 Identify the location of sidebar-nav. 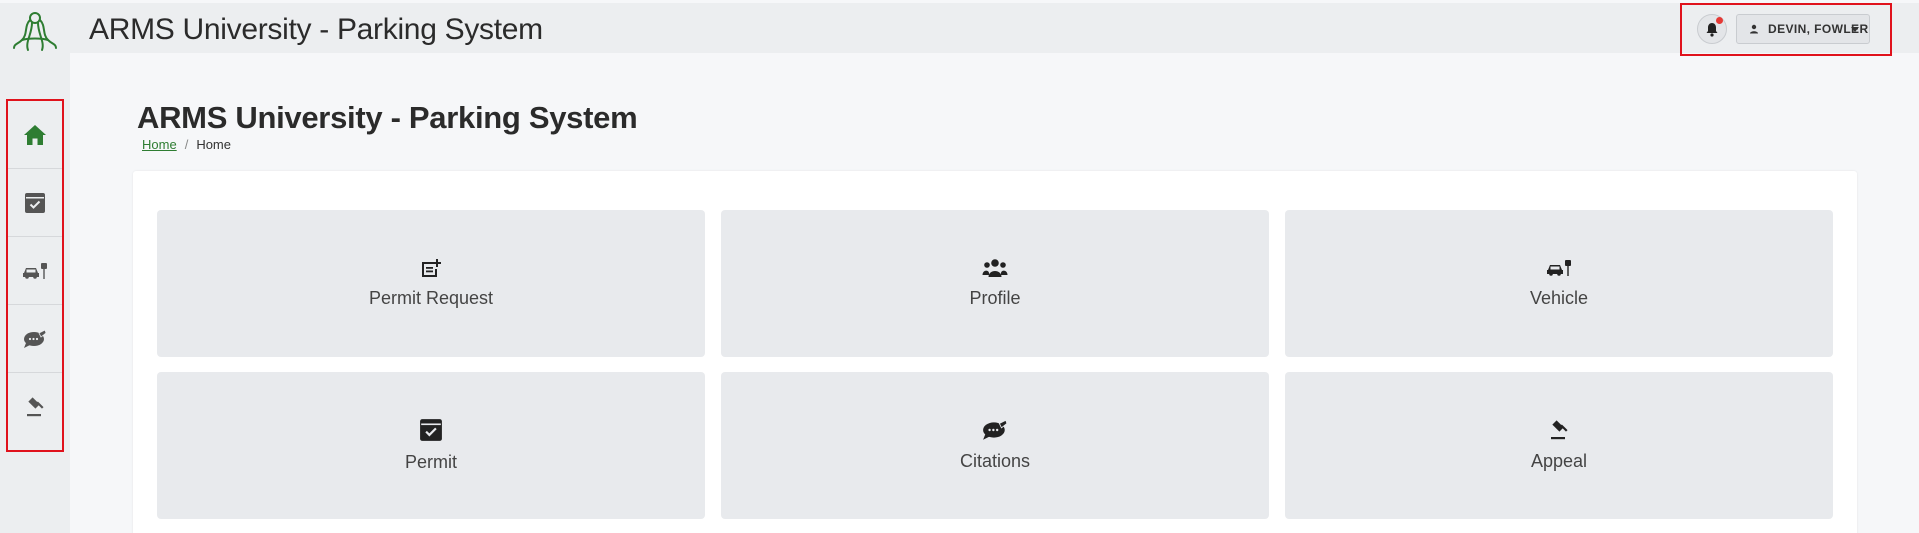
(35, 275).